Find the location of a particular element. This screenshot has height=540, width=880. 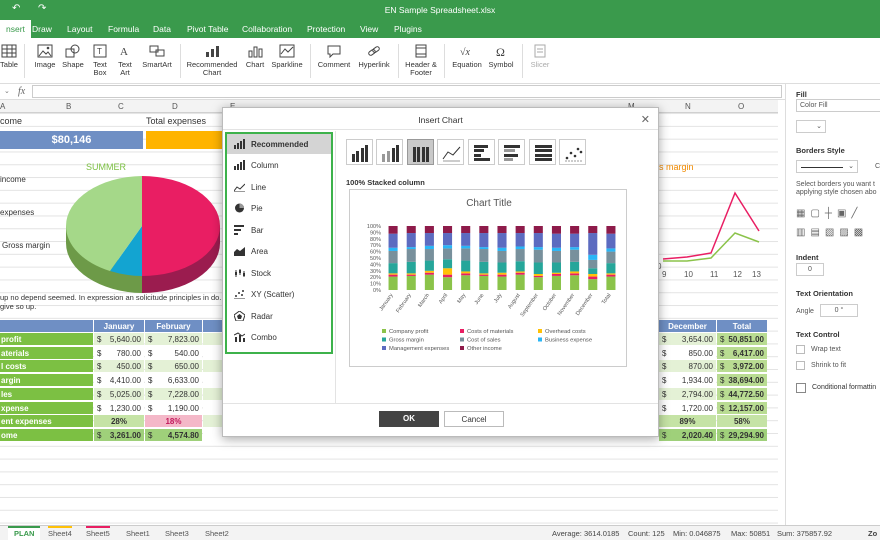

x-tick-label: June is located at coordinates (480, 299).